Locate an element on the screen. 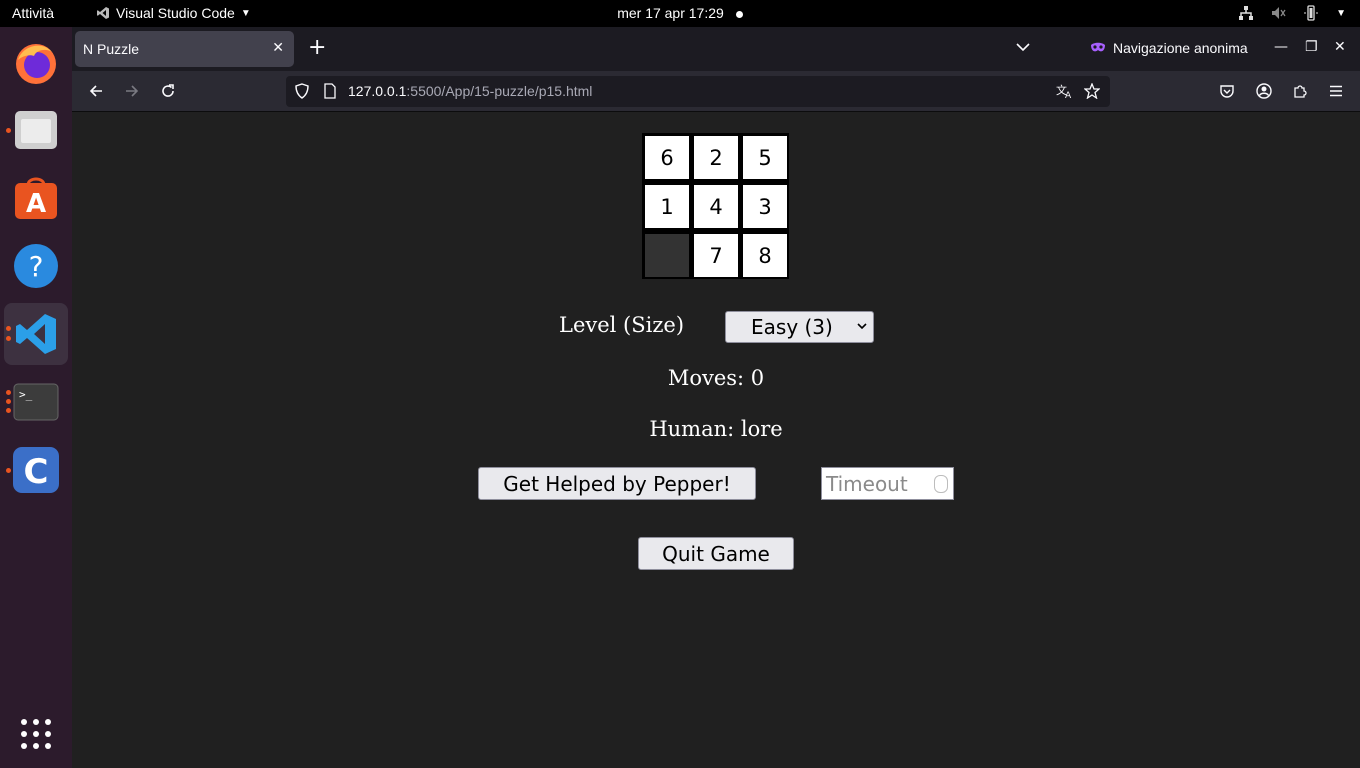 The height and width of the screenshot is (768, 1360). tab-strip: N Puzzle ✕ + Navigazione anonima — ❐ ✕ is located at coordinates (716, 49).